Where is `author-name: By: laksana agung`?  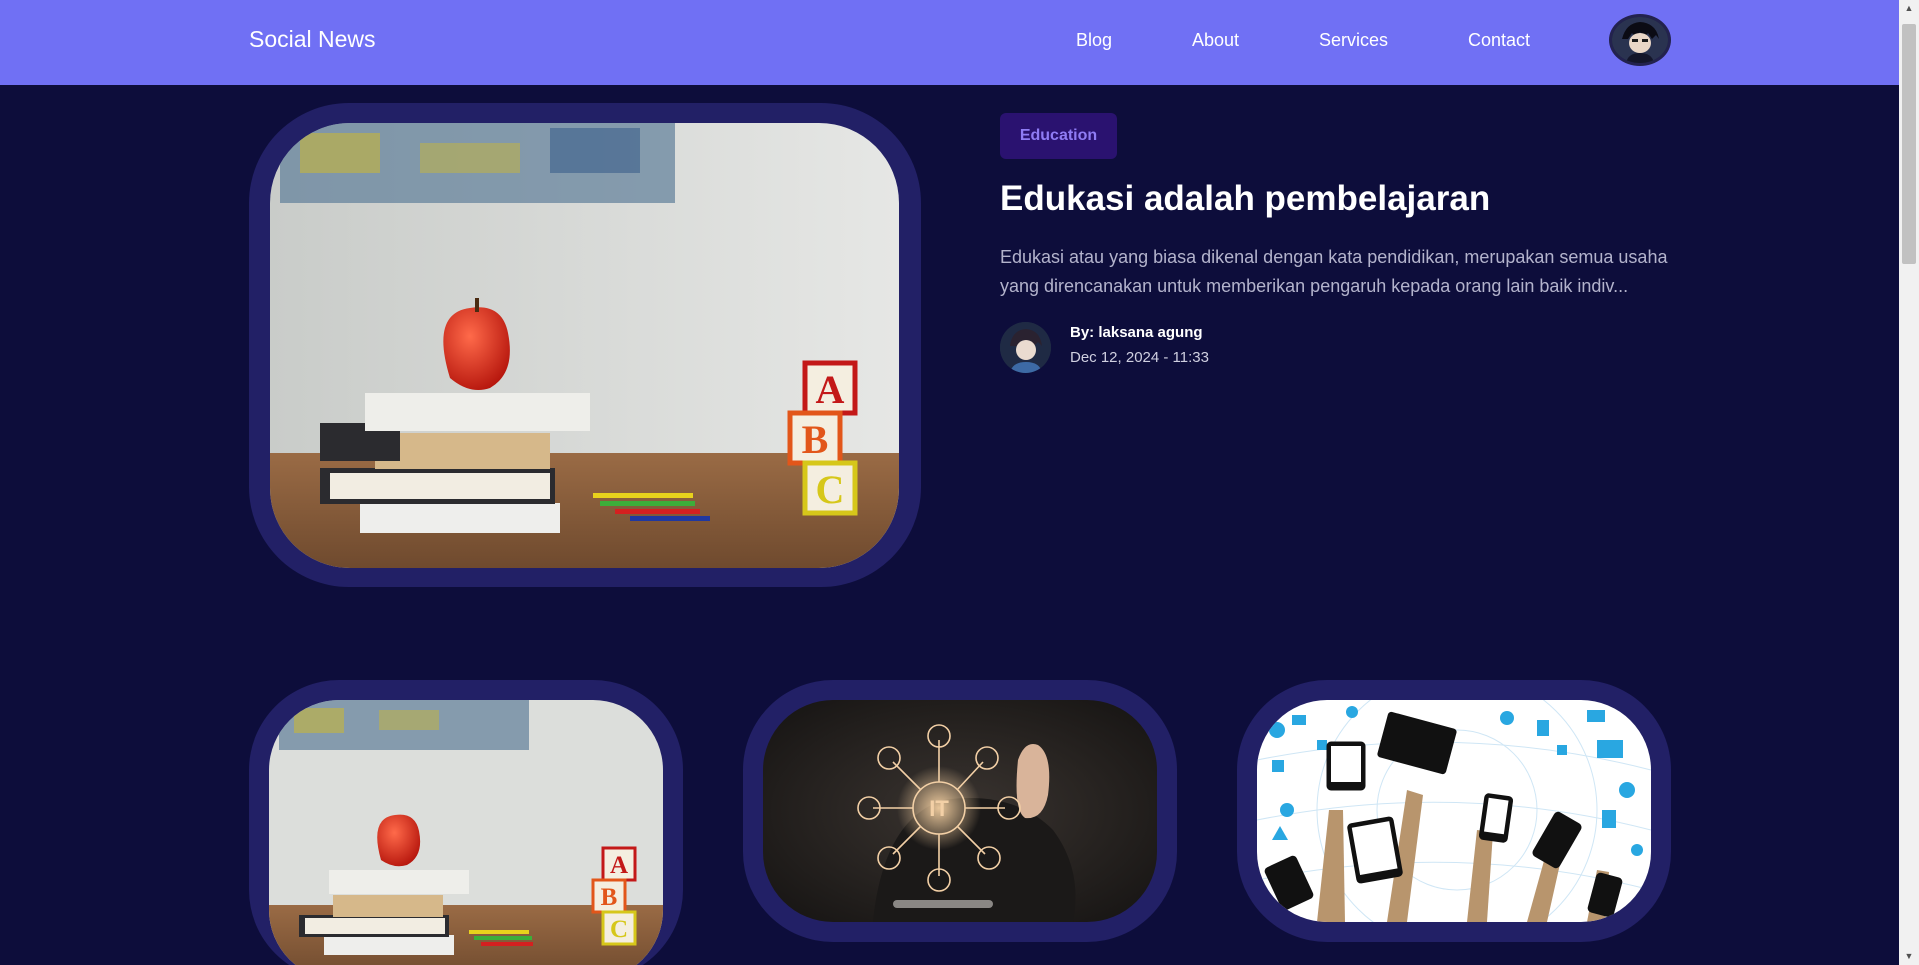 author-name: By: laksana agung is located at coordinates (1136, 332).